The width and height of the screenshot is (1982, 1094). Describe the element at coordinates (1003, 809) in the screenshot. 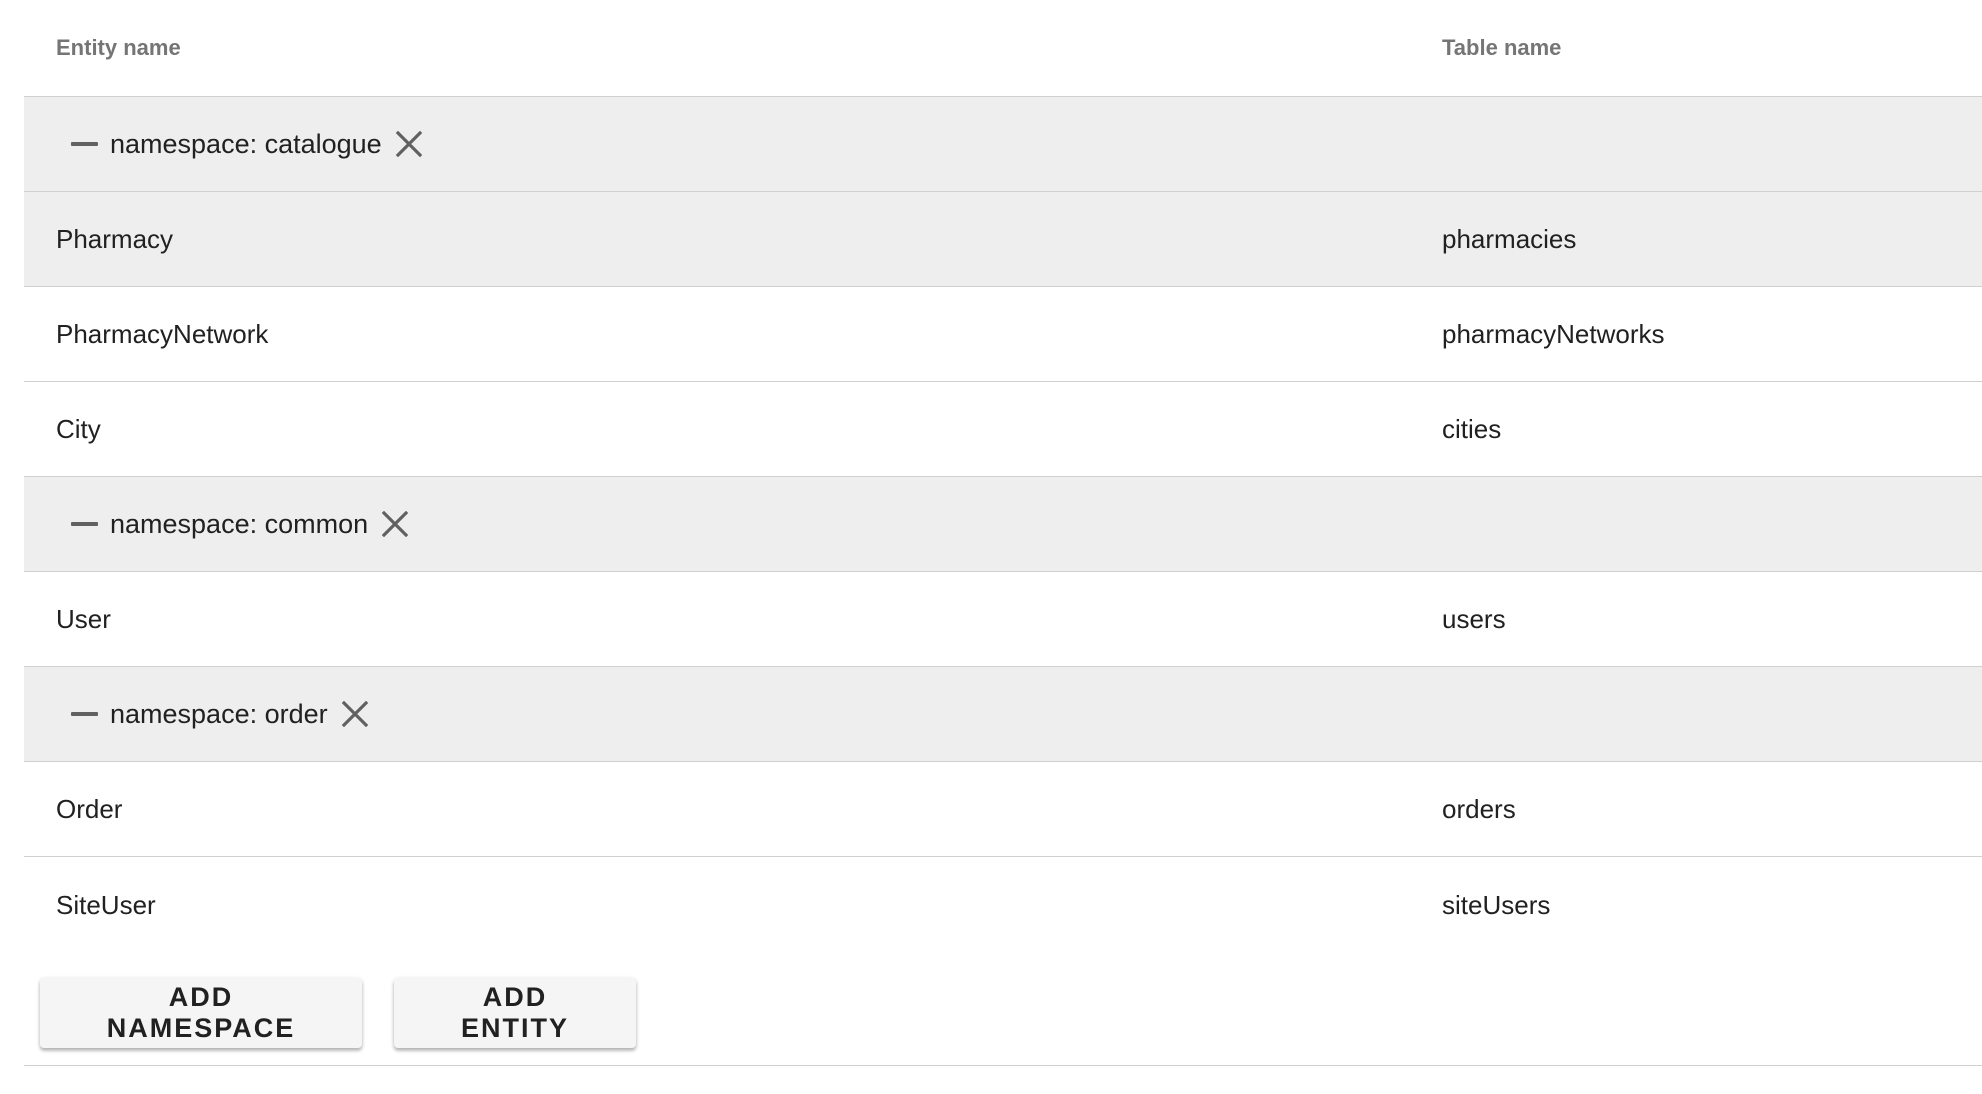

I see `table-row: Order orders` at that location.